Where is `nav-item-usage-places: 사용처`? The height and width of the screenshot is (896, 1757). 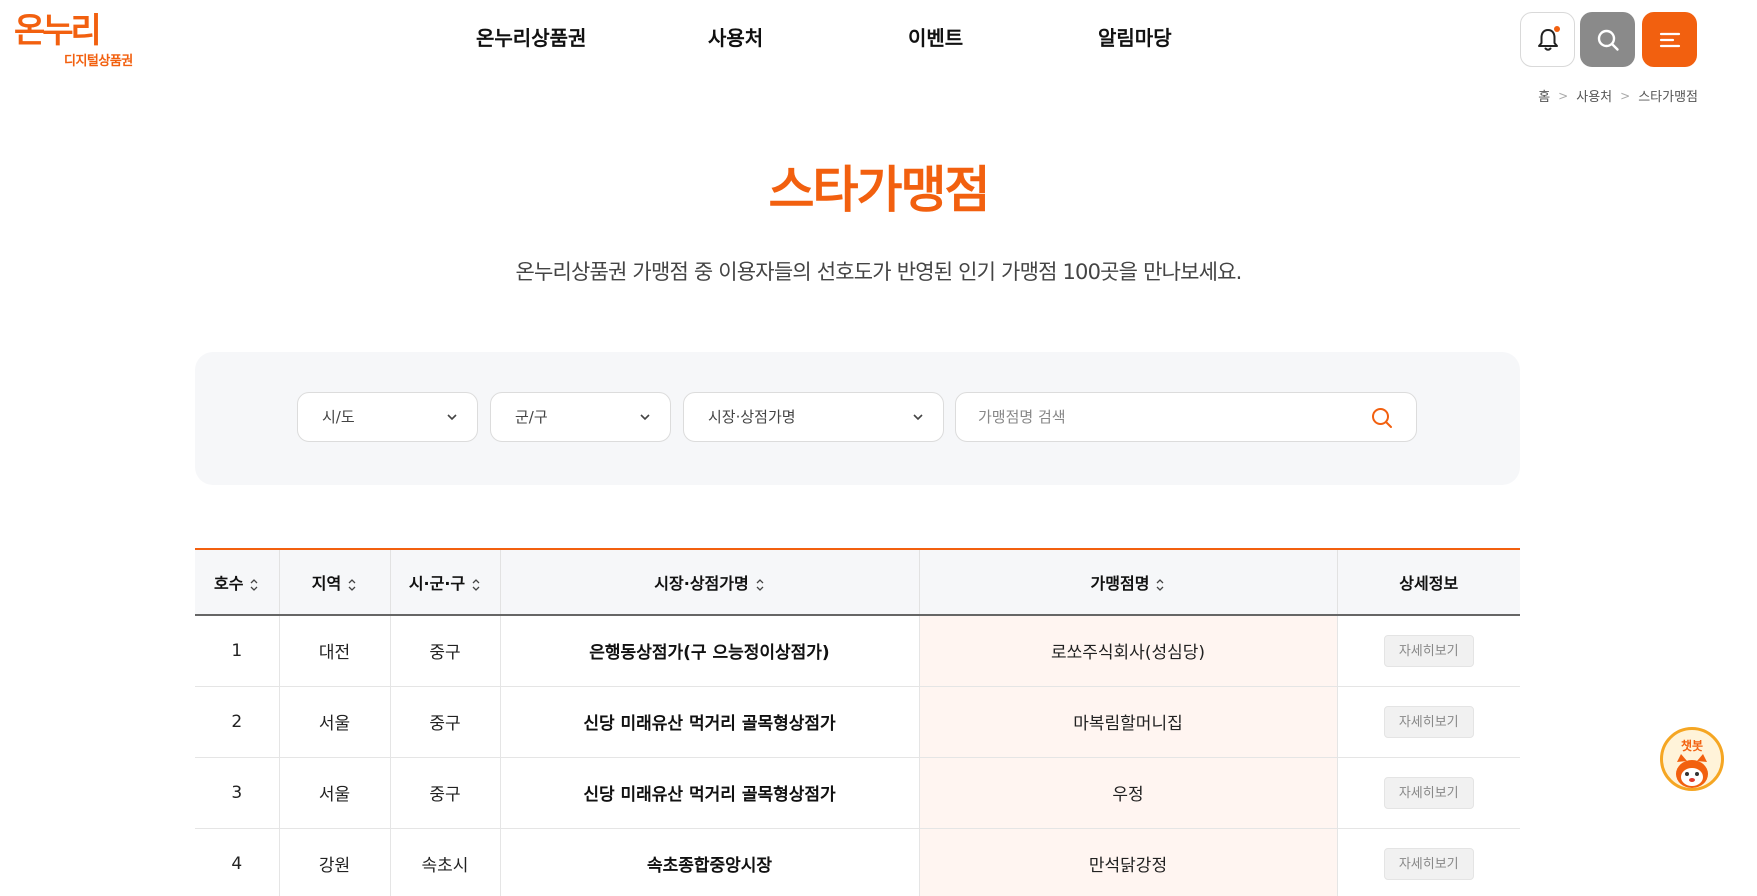
nav-item-usage-places: 사용처 is located at coordinates (735, 38).